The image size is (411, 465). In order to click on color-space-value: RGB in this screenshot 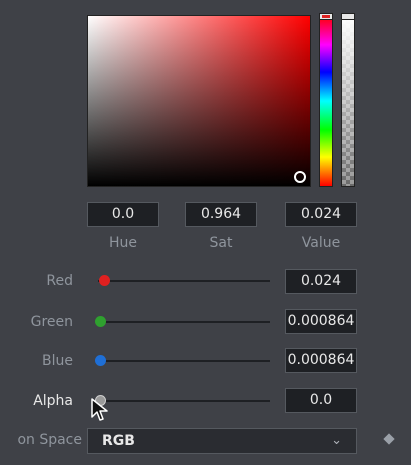, I will do `click(118, 441)`.